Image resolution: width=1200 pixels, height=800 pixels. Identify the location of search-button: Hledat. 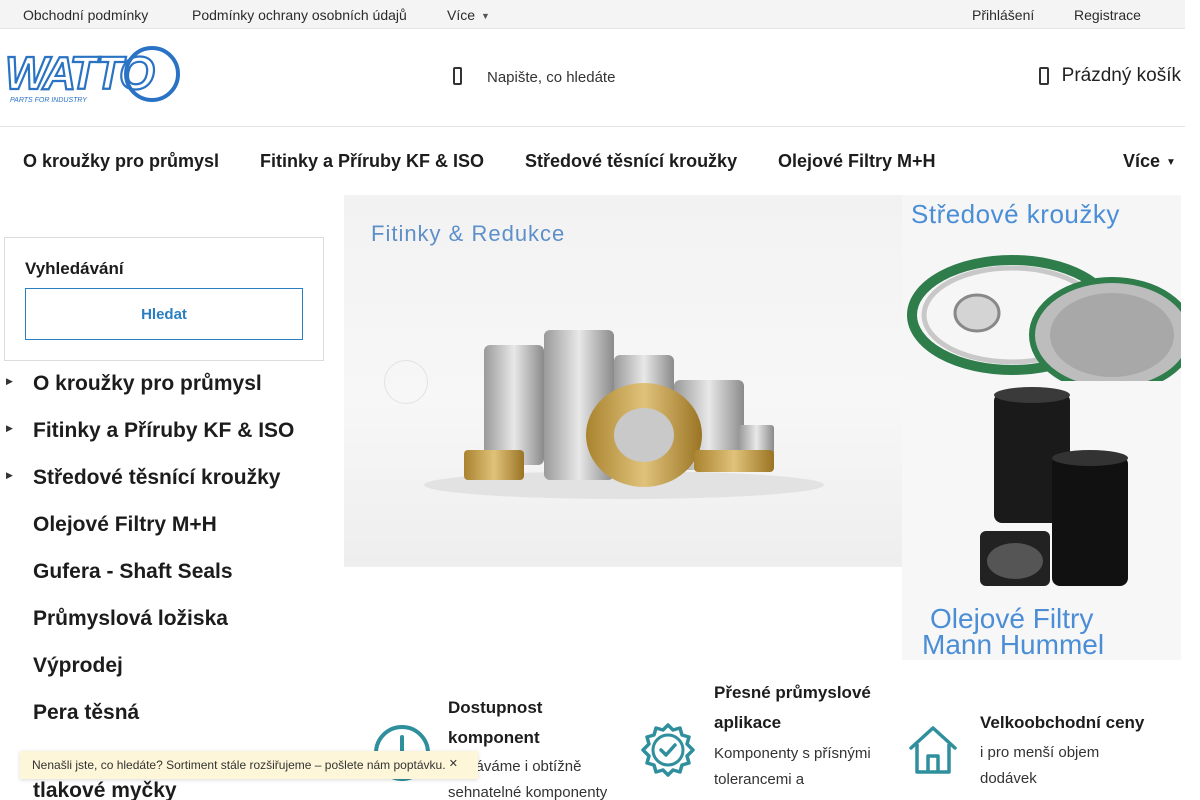
(164, 314).